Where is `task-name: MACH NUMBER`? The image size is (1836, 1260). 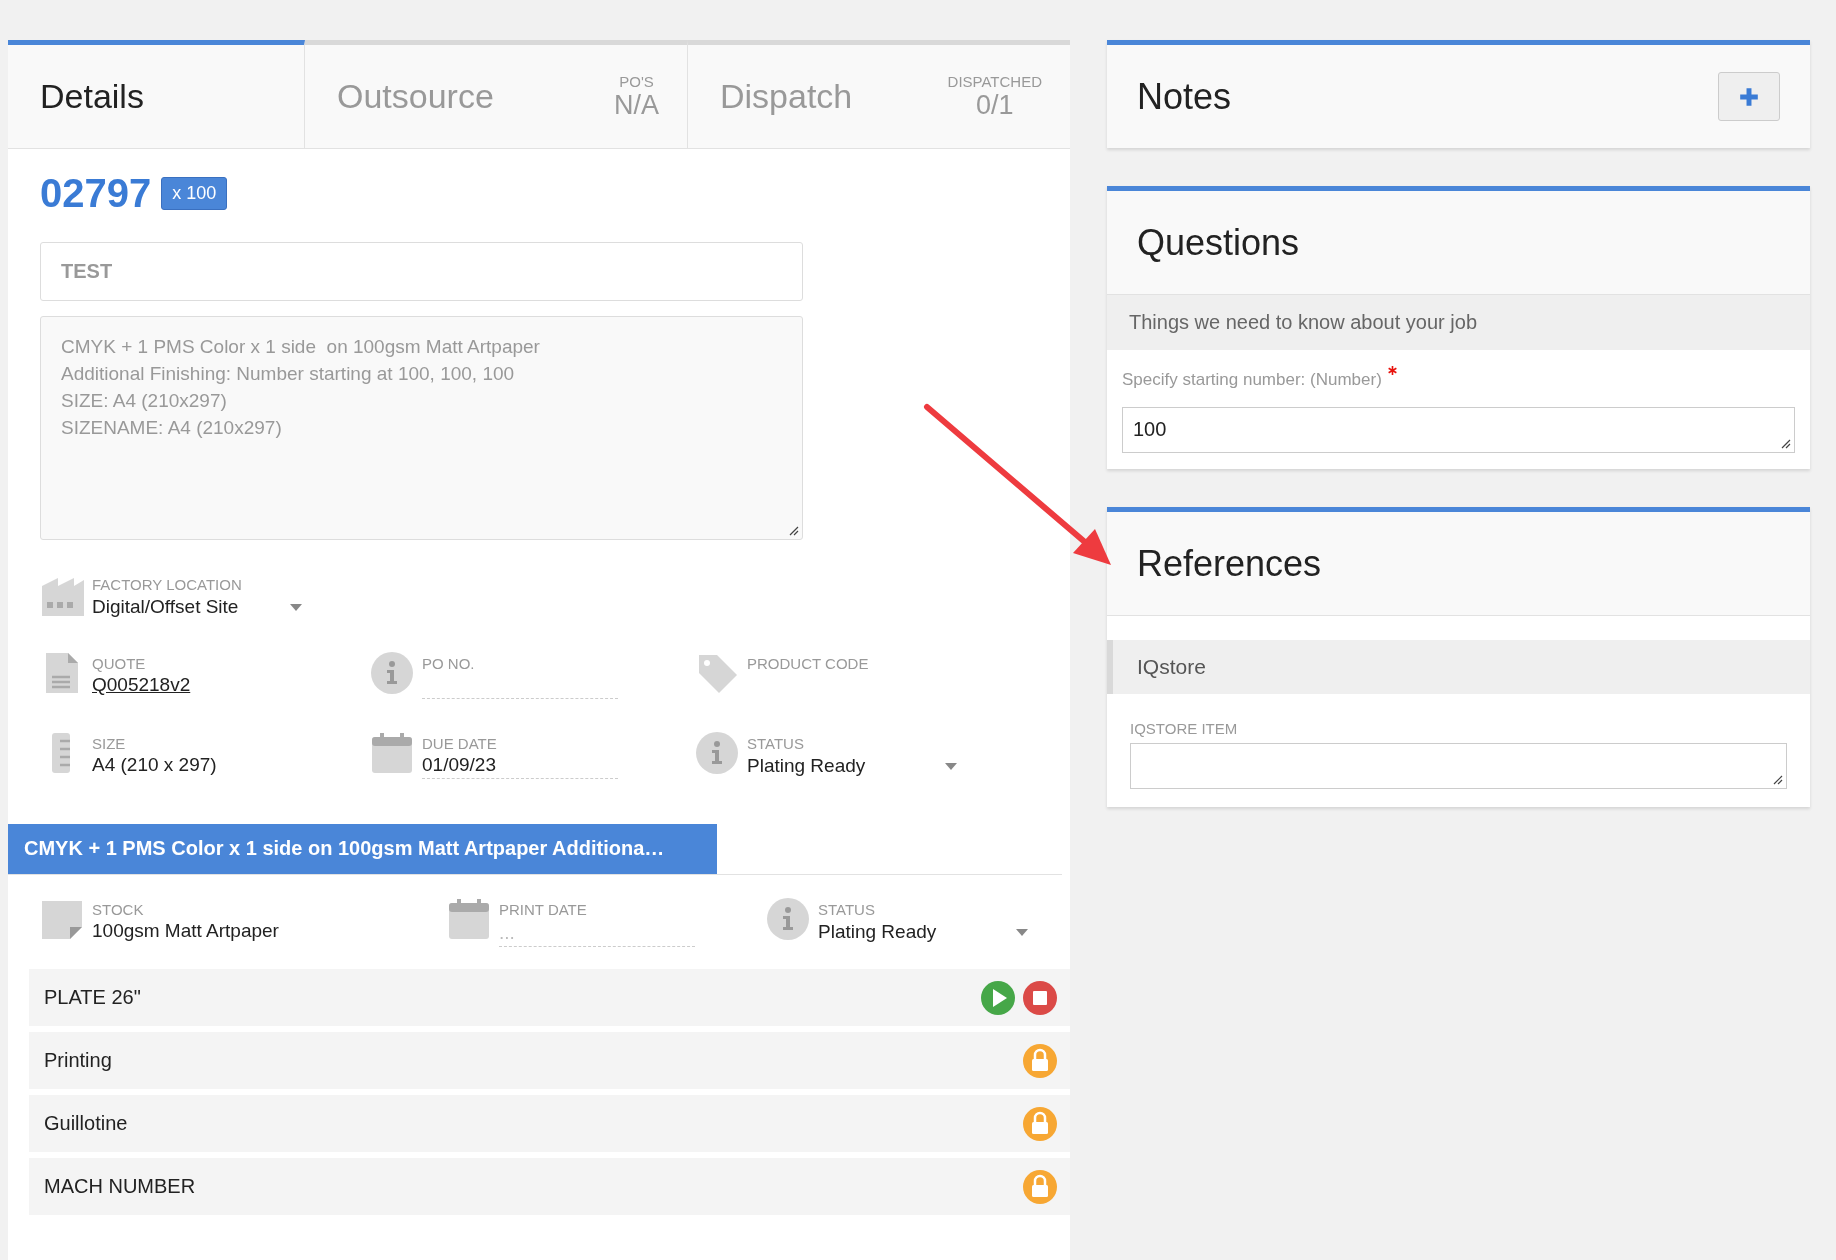
task-name: MACH NUMBER is located at coordinates (120, 1186).